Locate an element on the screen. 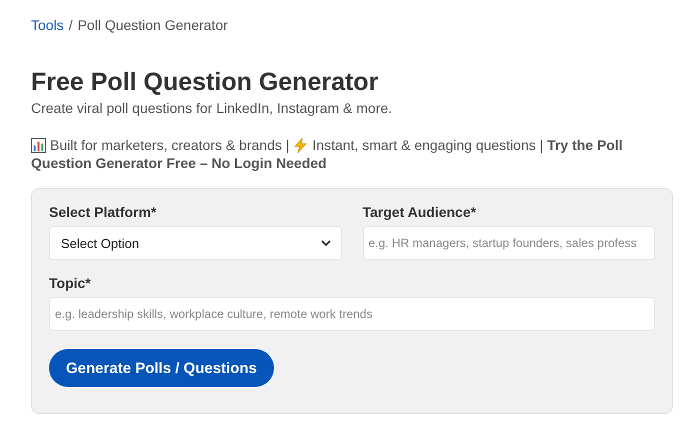 The image size is (700, 431). breadcrumb-link: Tools is located at coordinates (47, 25).